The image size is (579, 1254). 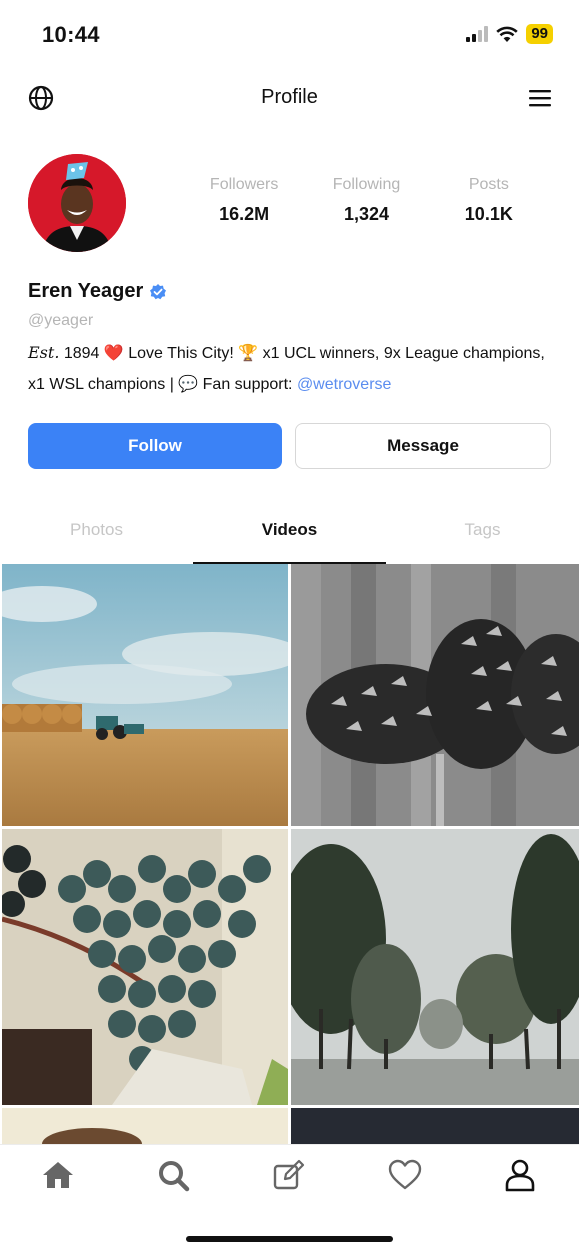 I want to click on partial-tile-left, so click(x=145, y=1126).